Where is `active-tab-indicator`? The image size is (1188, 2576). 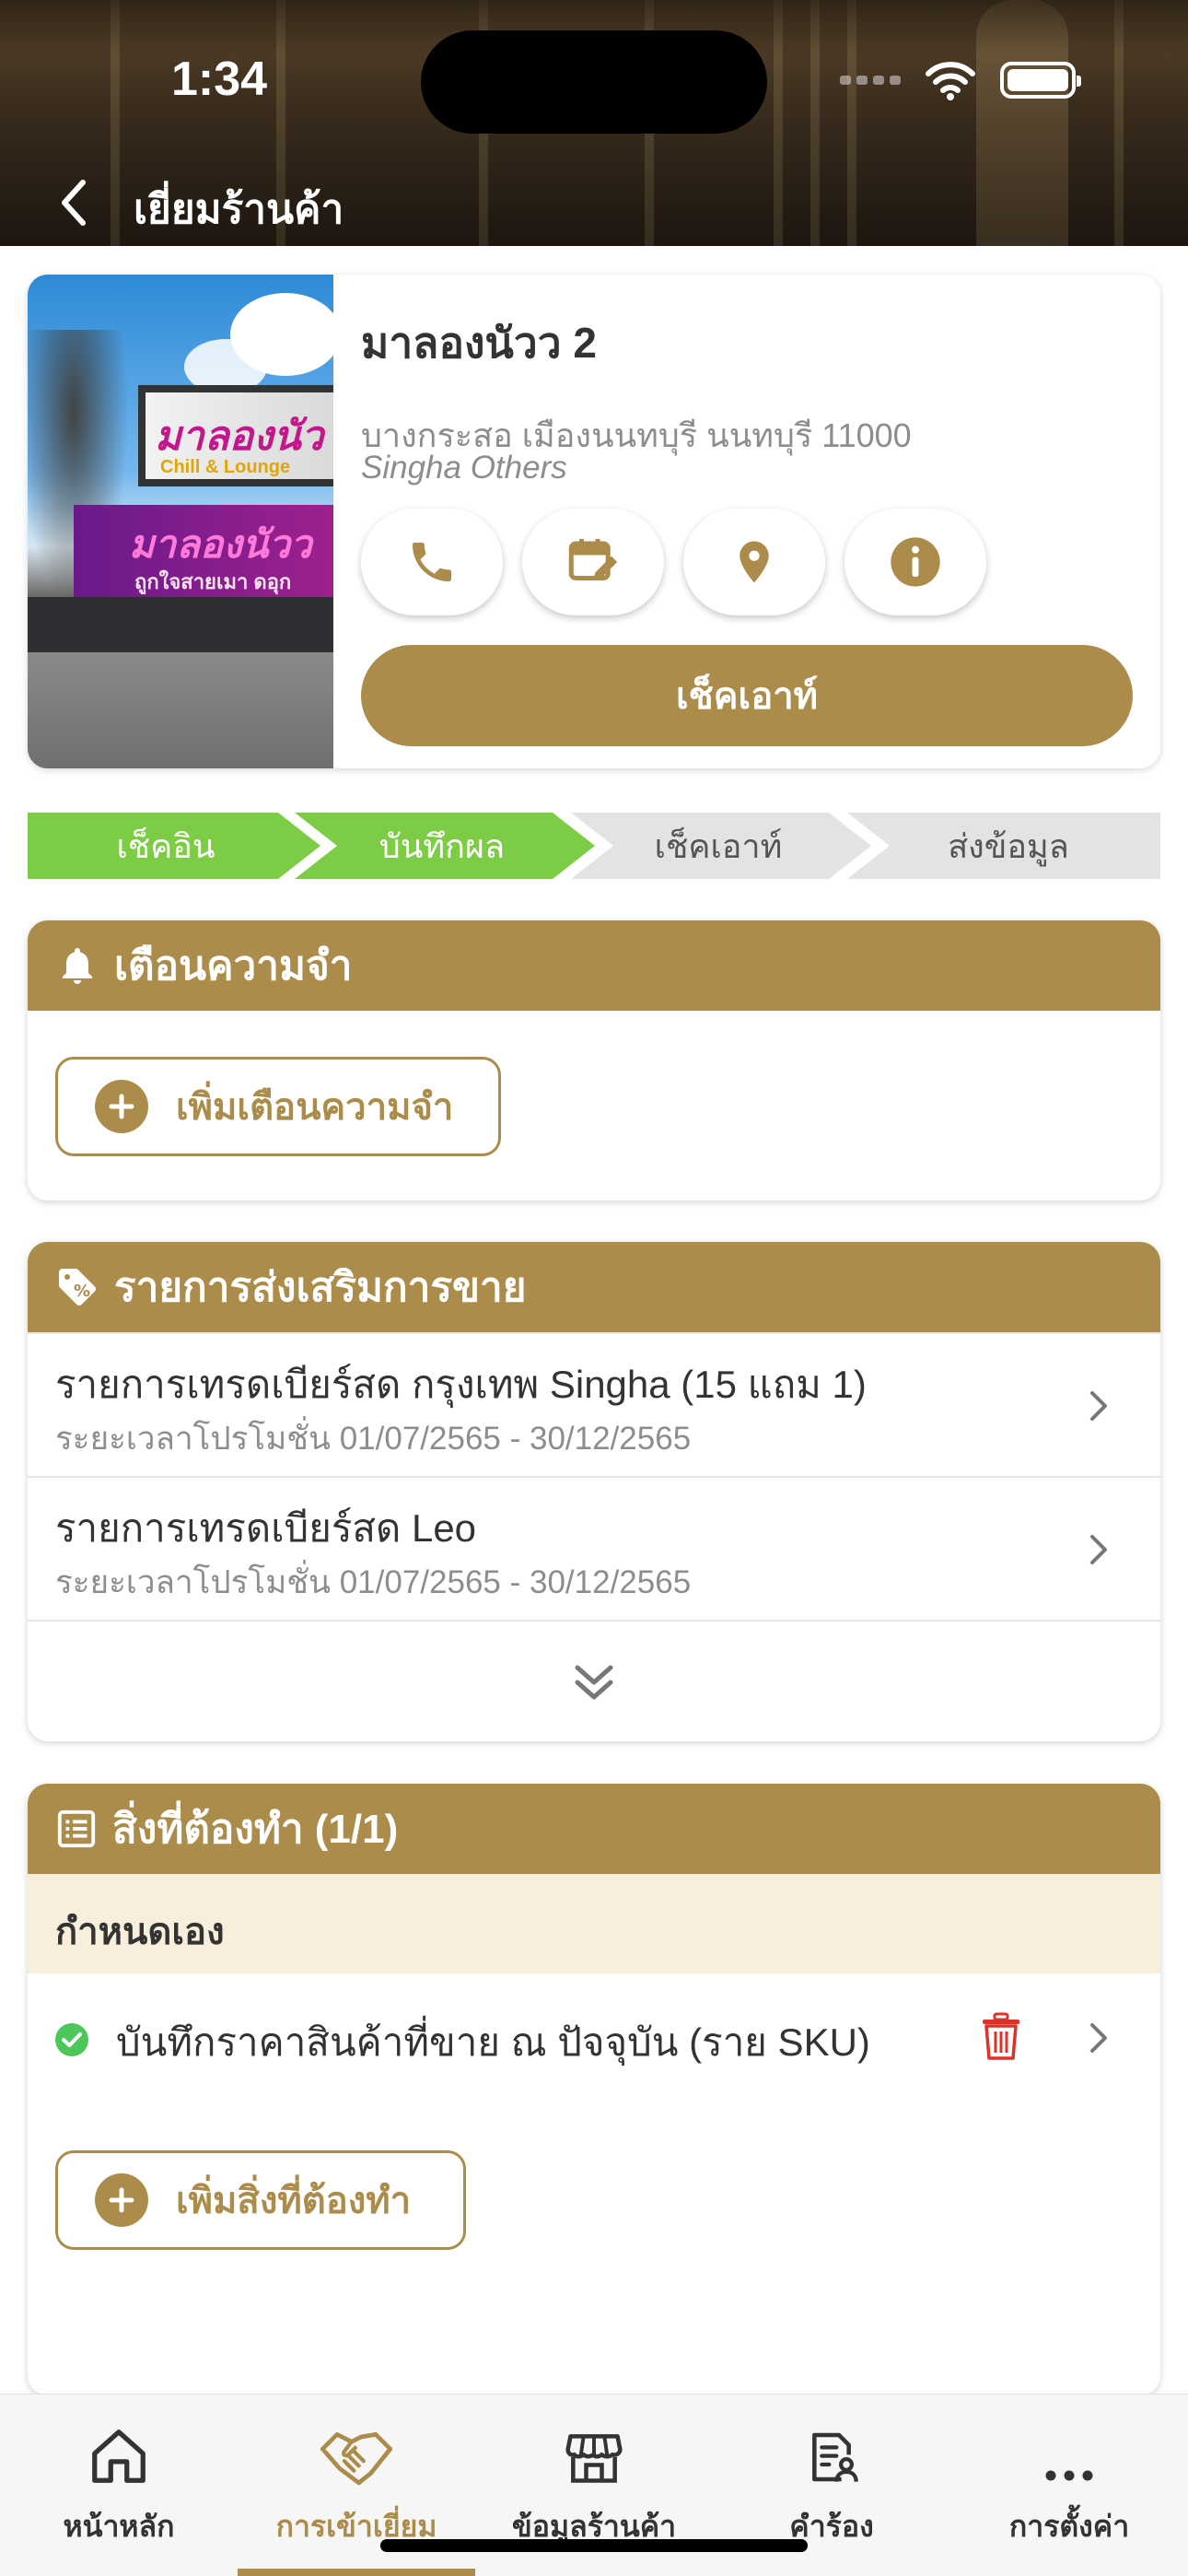 active-tab-indicator is located at coordinates (356, 2572).